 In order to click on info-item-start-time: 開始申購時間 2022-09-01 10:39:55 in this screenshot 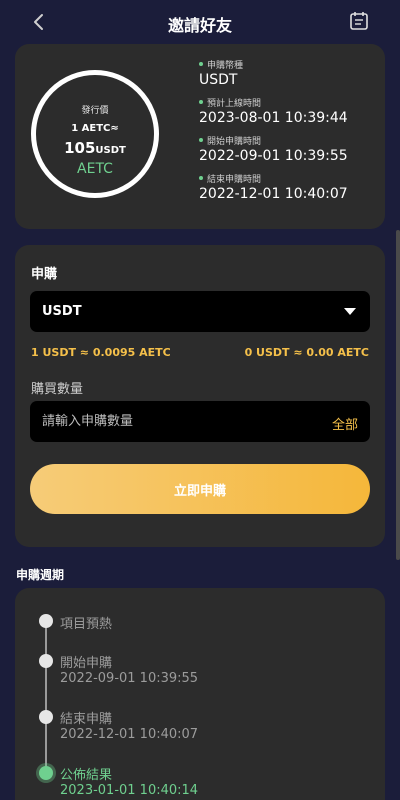, I will do `click(289, 153)`.